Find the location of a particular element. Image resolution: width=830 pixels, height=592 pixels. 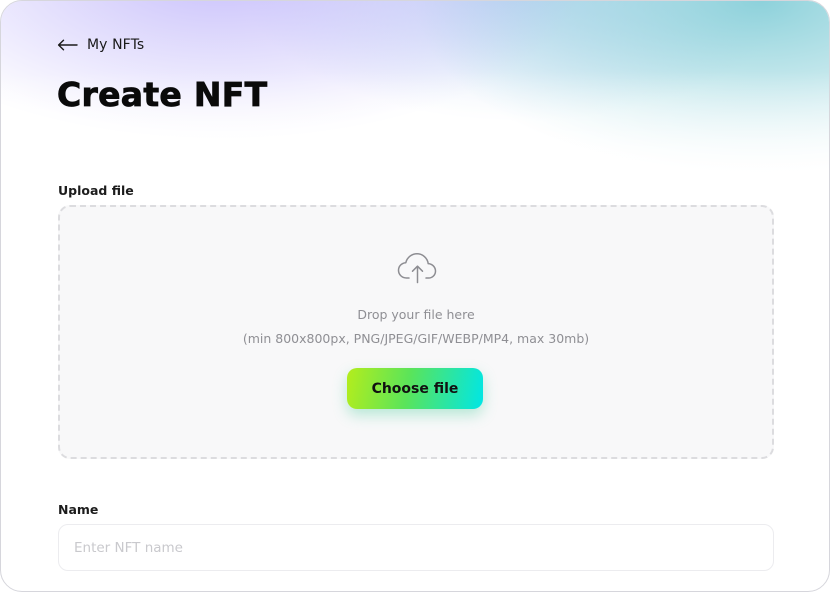

page-title: Create NFT is located at coordinates (162, 95).